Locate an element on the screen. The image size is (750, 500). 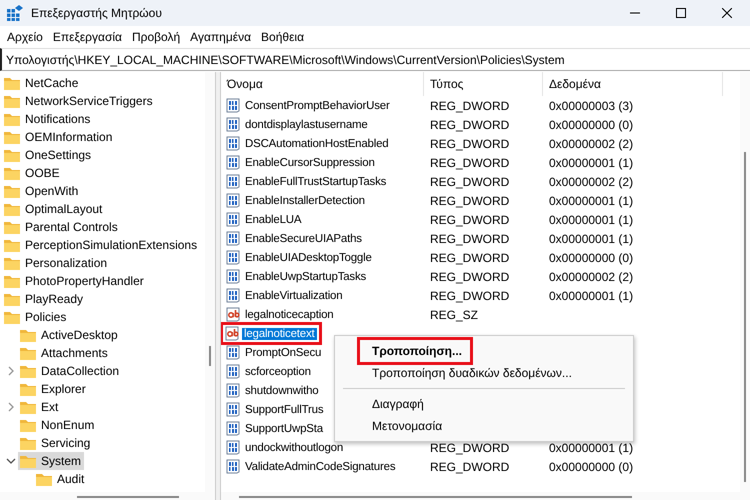
value-name: ValidateAdminCodeSignatures is located at coordinates (320, 466).